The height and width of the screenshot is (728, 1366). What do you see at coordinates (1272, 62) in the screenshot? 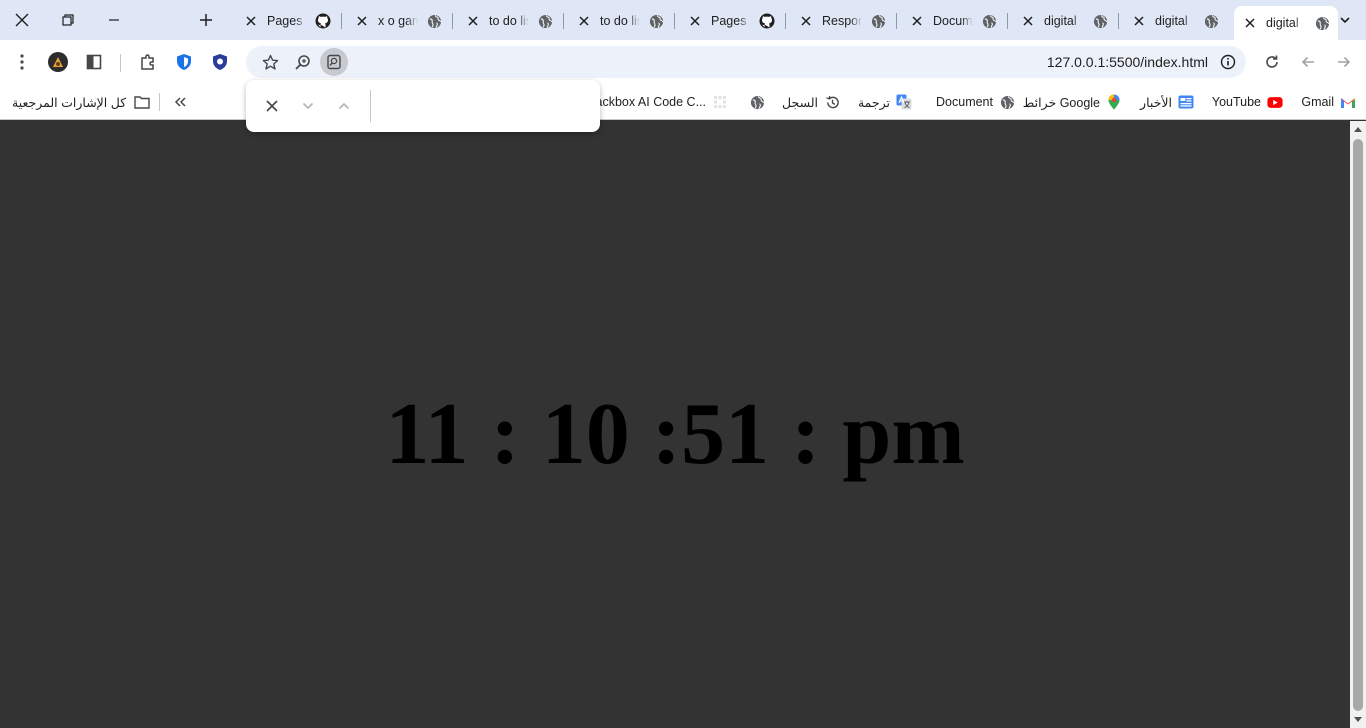
I see `reload-button` at bounding box center [1272, 62].